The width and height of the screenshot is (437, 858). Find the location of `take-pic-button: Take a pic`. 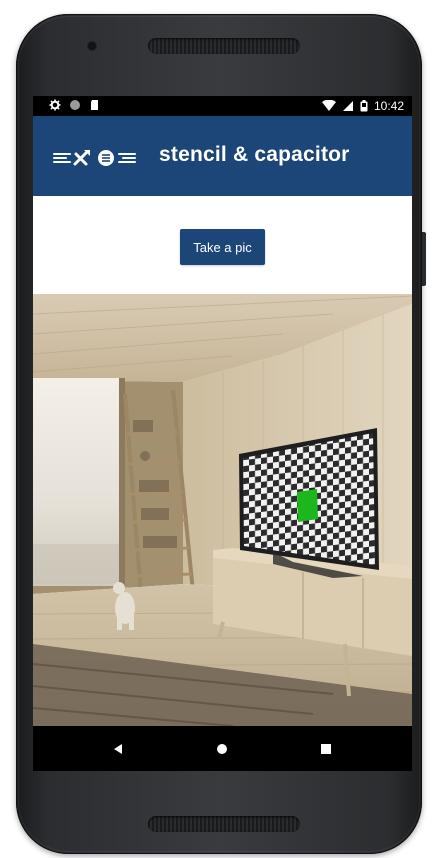

take-pic-button: Take a pic is located at coordinates (222, 247).